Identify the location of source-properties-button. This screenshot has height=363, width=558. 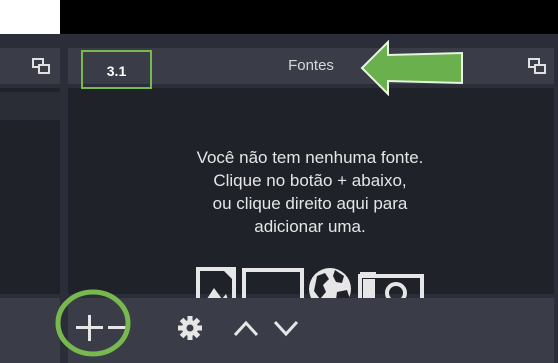
(190, 328).